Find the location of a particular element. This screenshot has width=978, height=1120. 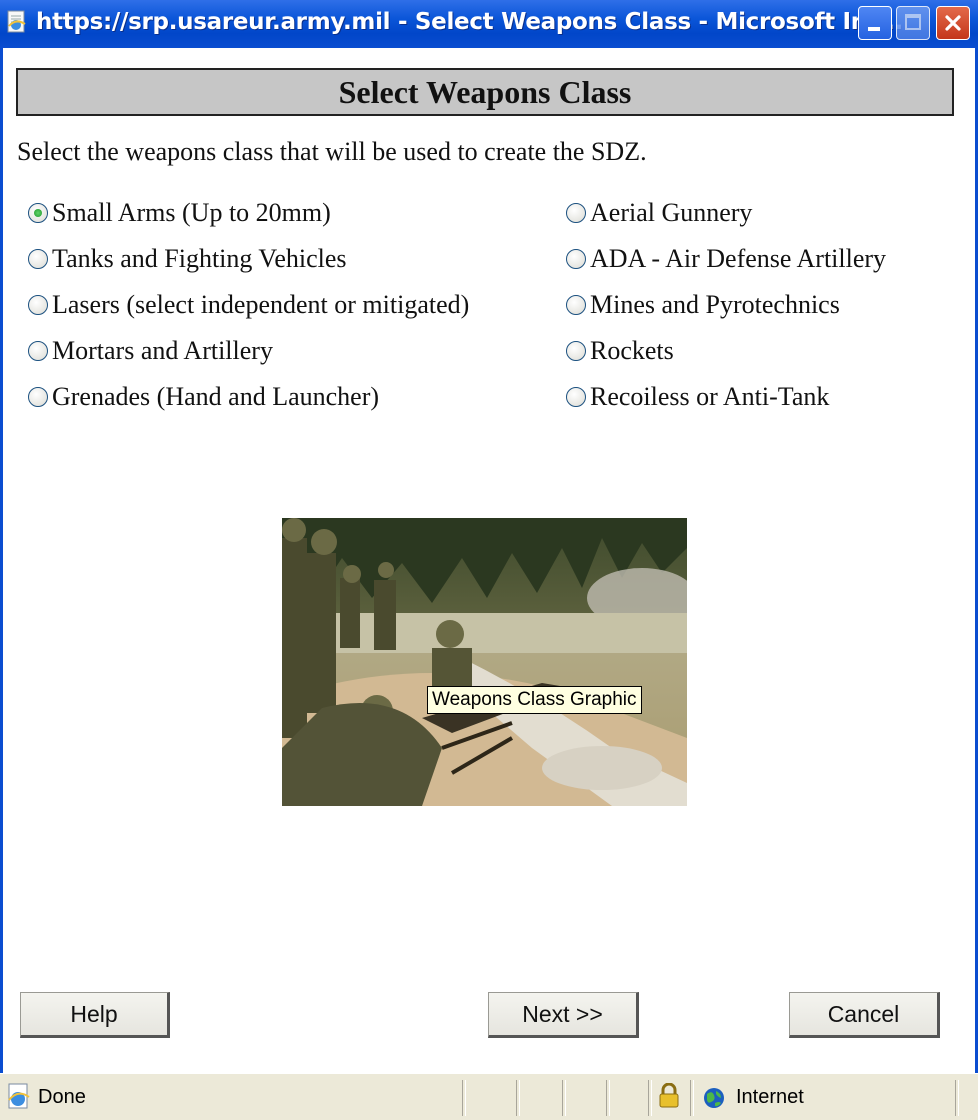

radio-small-arms is located at coordinates (38, 213).